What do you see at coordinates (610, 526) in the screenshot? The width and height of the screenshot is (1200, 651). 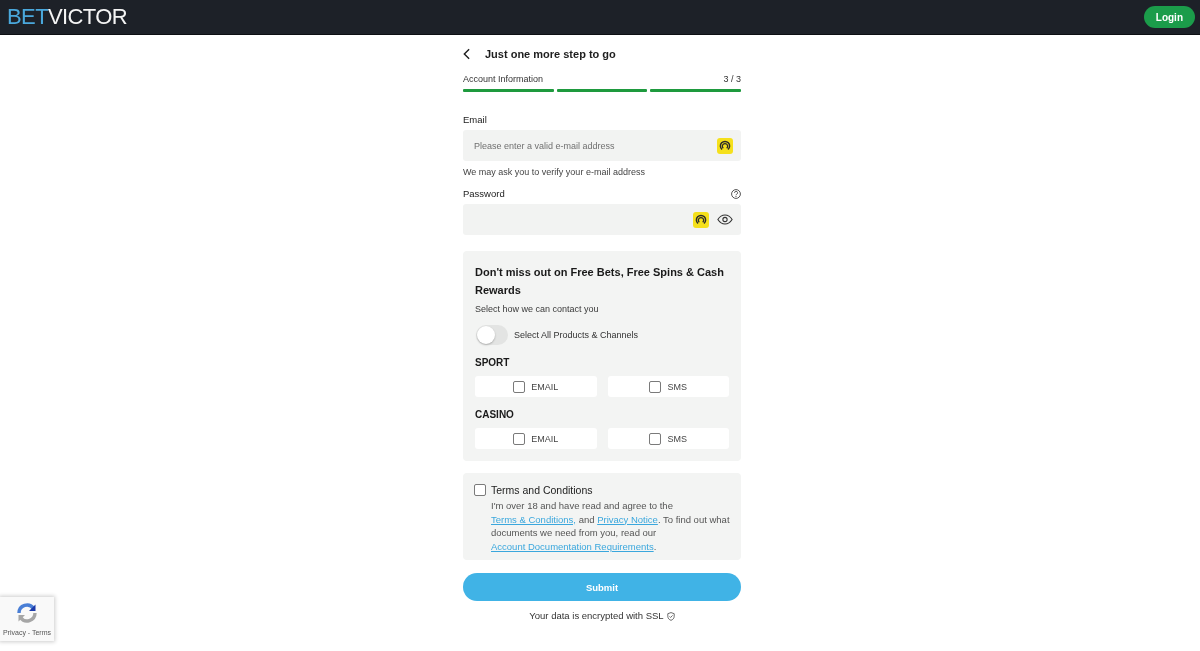 I see `terms-text: I'm over 18 and have read and agree to the Terms & Conditions, and Privacy Notice. To find out what documents we need from you, read our Account Documentation Requirements.` at bounding box center [610, 526].